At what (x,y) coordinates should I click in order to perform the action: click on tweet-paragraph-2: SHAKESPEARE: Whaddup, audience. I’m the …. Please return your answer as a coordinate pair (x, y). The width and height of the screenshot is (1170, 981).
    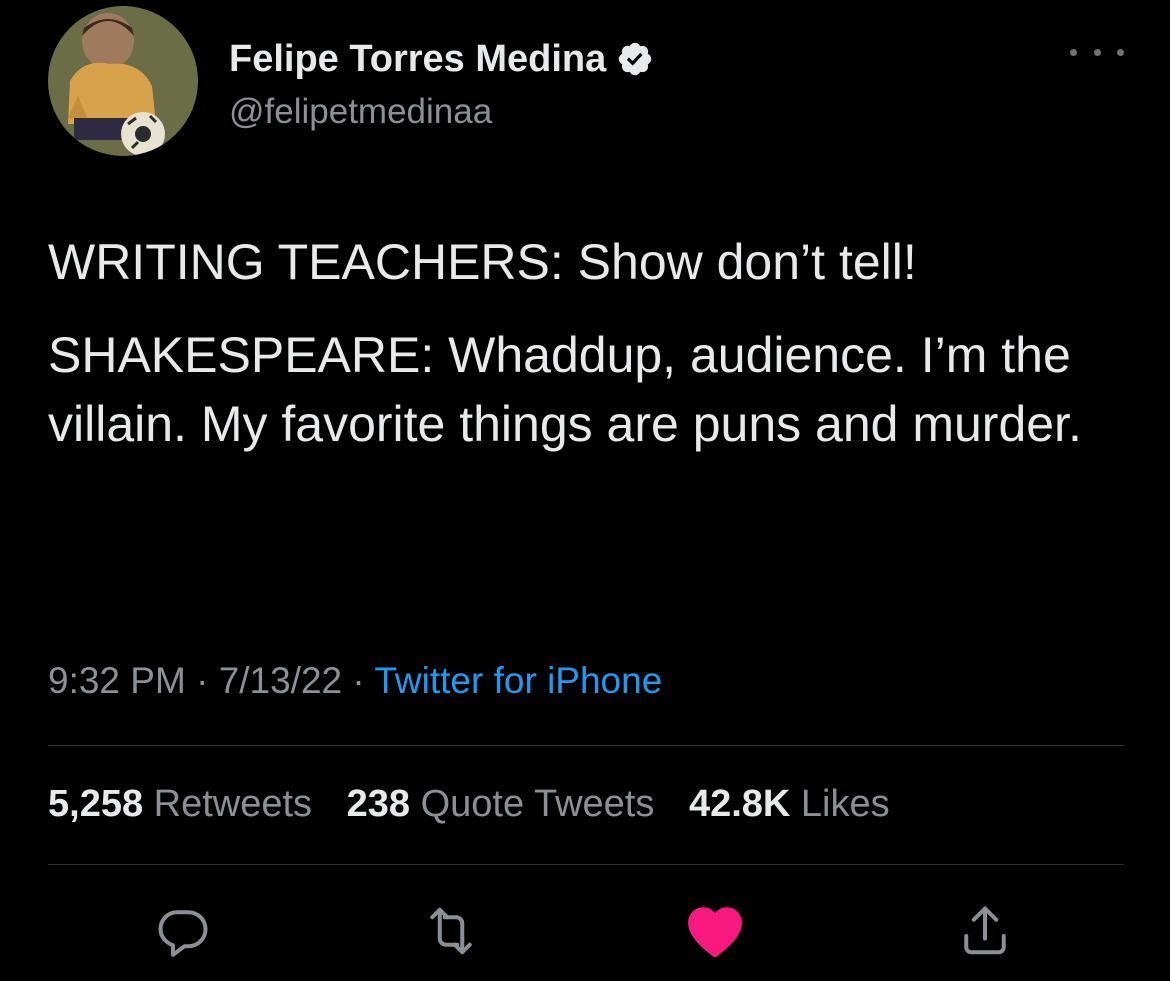
    Looking at the image, I should click on (565, 389).